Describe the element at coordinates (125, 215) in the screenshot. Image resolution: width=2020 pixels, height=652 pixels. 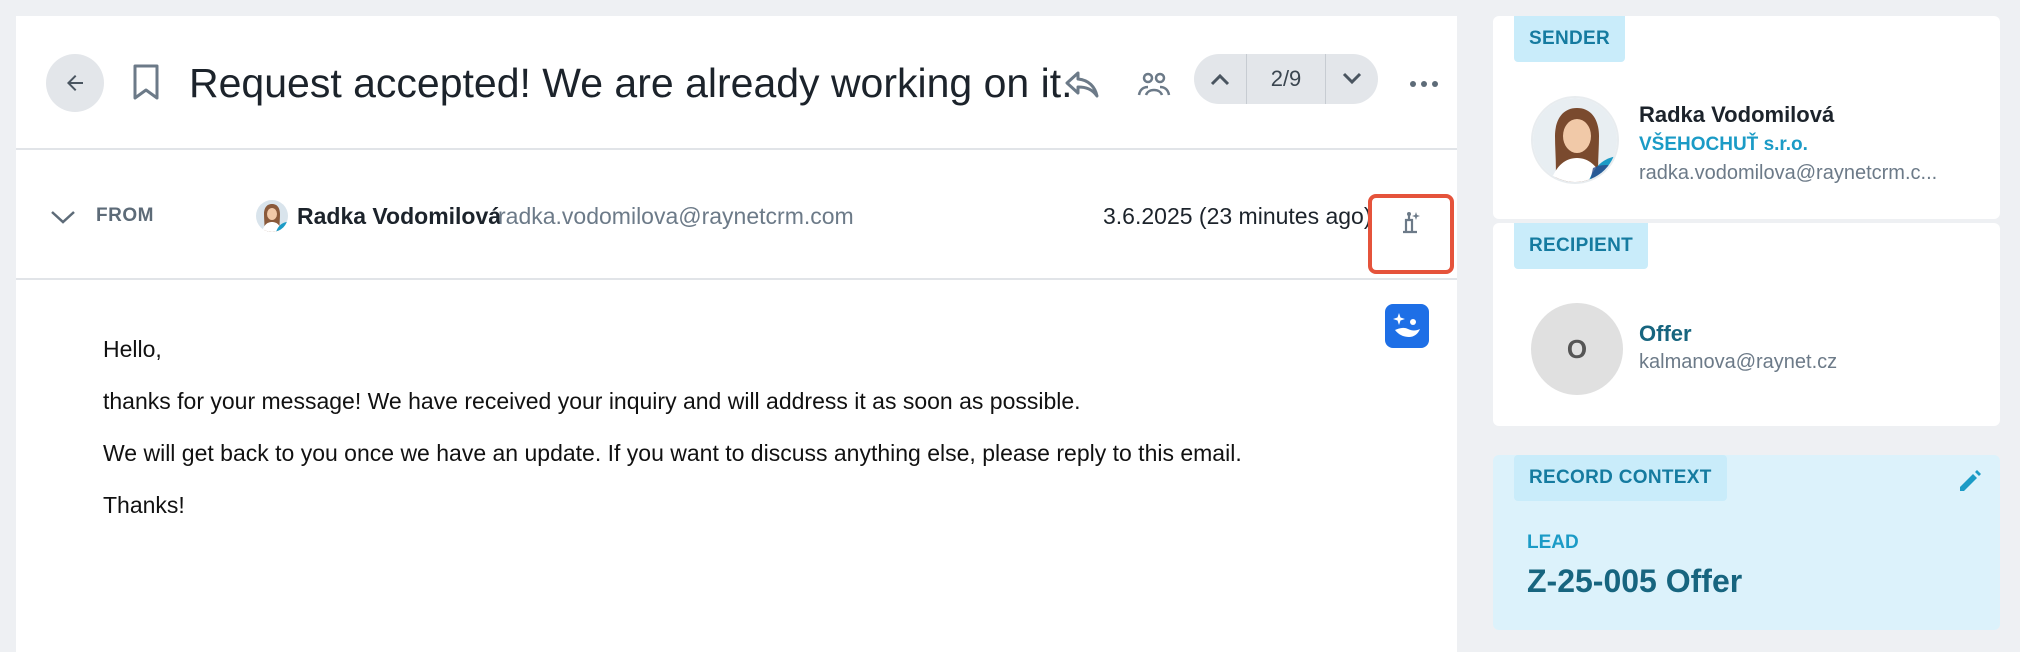
I see `from-label: FROM` at that location.